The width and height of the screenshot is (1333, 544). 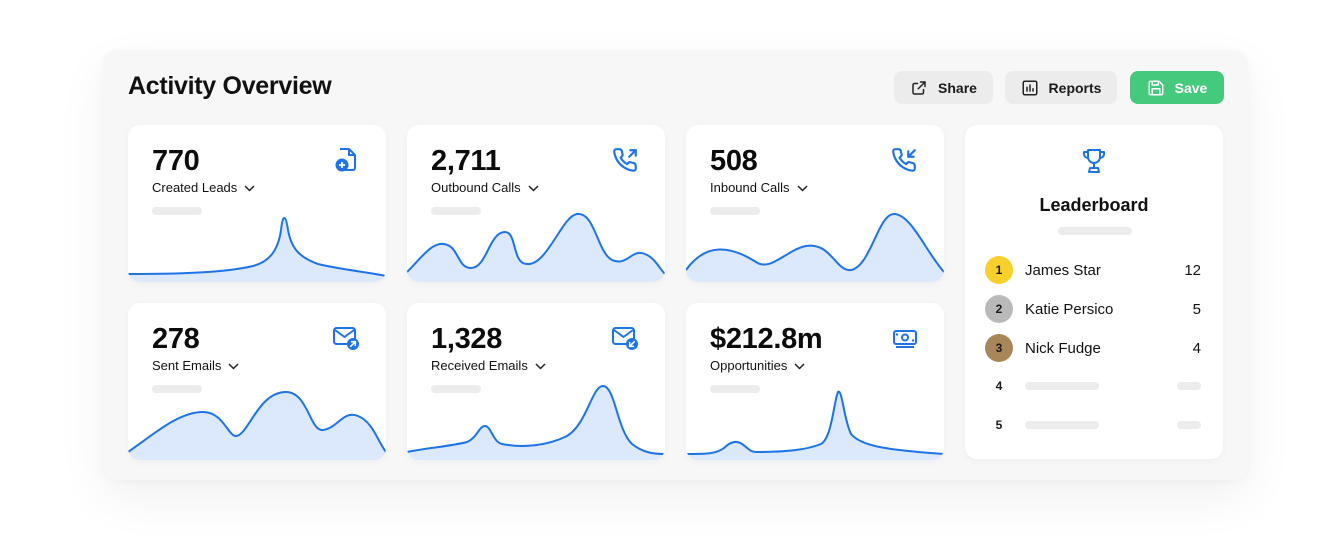 I want to click on leader-score: 5, so click(x=1196, y=309).